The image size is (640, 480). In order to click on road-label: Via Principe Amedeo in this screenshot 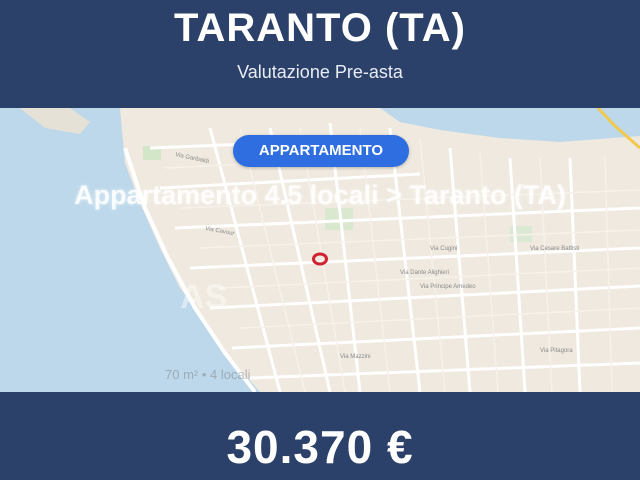, I will do `click(448, 287)`.